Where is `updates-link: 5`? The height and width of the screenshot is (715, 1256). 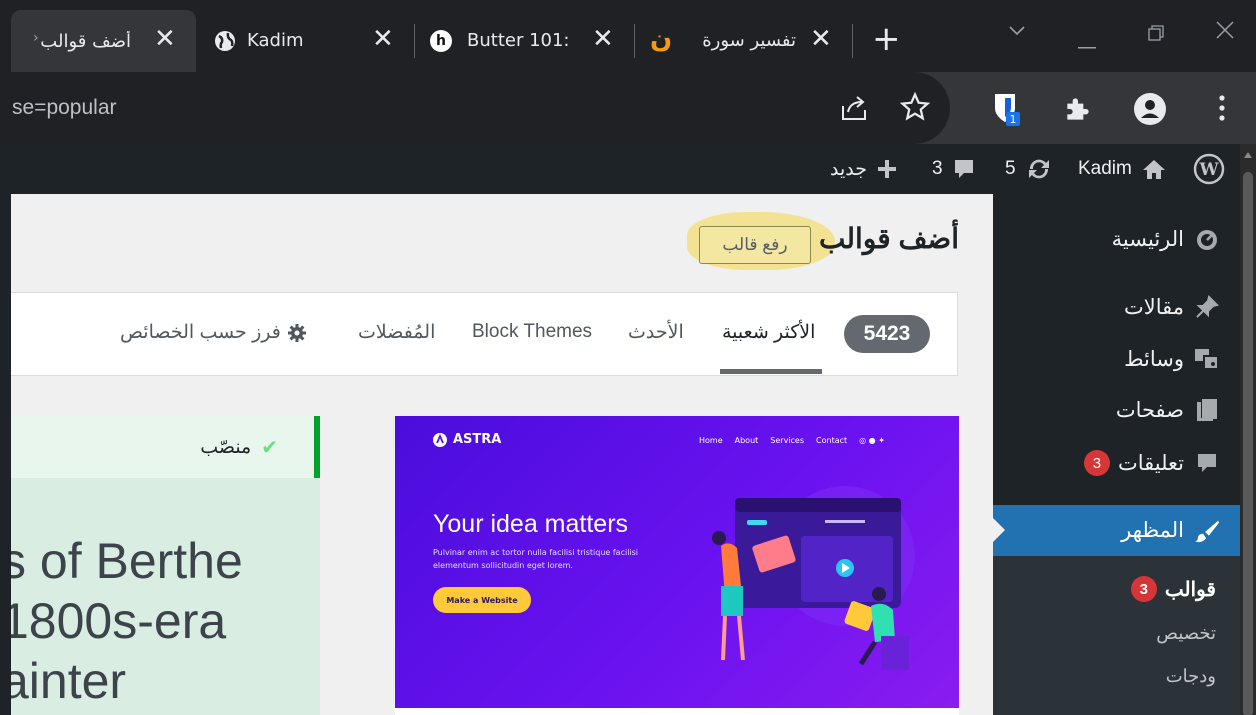
updates-link: 5 is located at coordinates (1028, 169).